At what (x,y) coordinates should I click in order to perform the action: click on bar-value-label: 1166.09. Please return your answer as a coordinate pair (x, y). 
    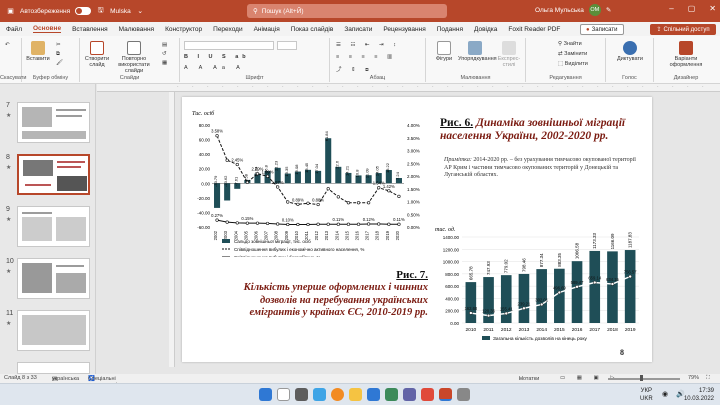
    Looking at the image, I should click on (612, 241).